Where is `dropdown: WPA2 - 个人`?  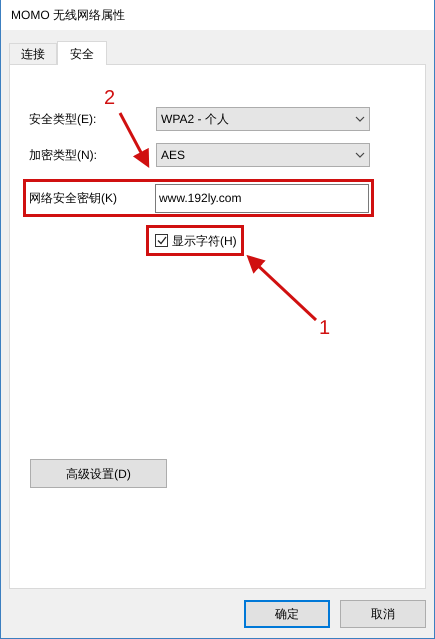 dropdown: WPA2 - 个人 is located at coordinates (263, 119).